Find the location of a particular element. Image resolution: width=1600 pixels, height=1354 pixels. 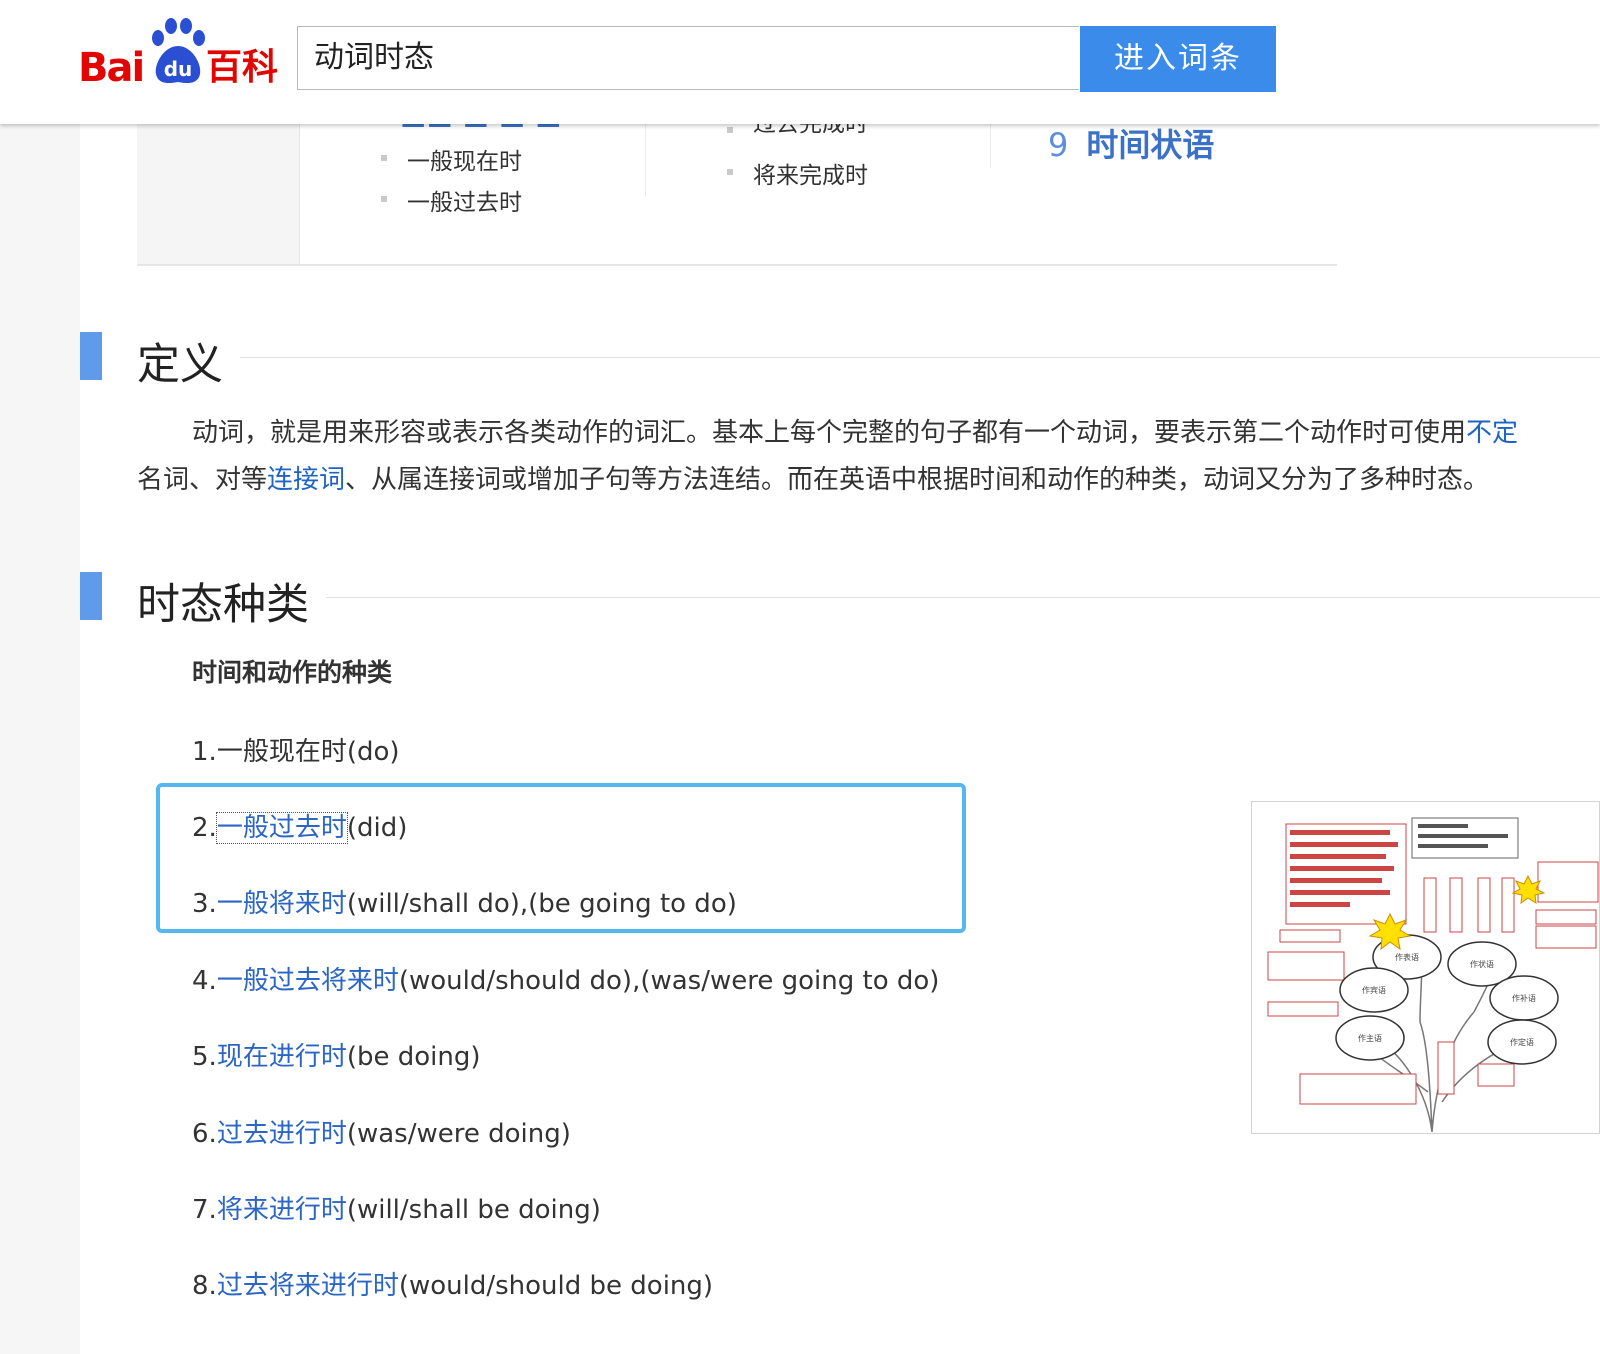

subheading: 时间和动作的种类 is located at coordinates (292, 672).